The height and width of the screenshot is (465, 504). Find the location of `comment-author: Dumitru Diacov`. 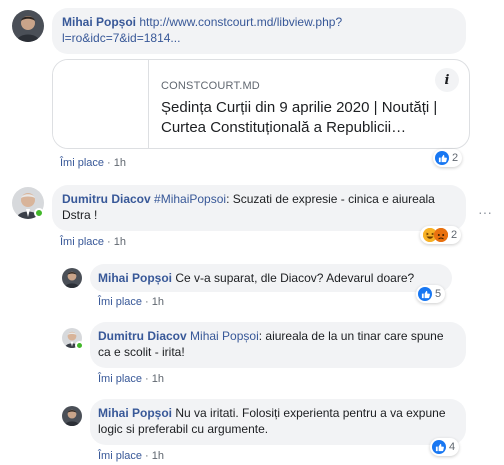

comment-author: Dumitru Diacov is located at coordinates (106, 199).